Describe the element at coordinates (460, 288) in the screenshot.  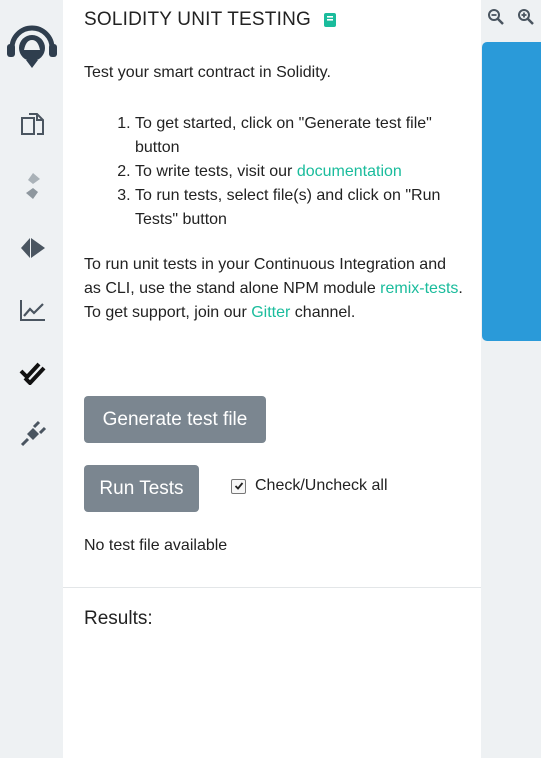
I see `ci-period: .` at that location.